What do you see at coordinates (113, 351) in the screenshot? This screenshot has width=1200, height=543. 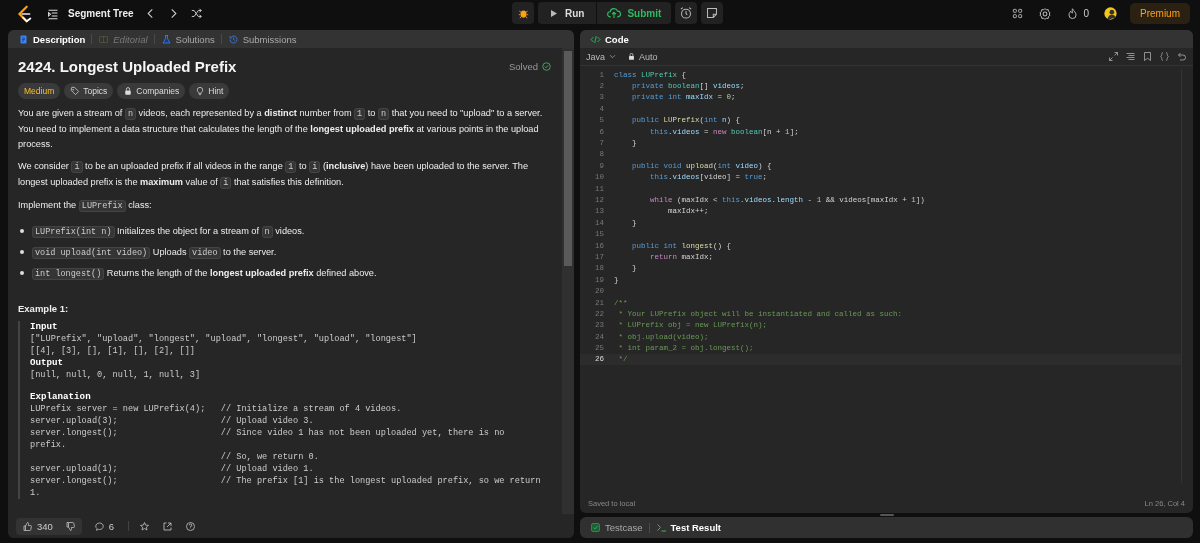 I see `example-line: [[4], [3], [], [1], [], [2], []]` at bounding box center [113, 351].